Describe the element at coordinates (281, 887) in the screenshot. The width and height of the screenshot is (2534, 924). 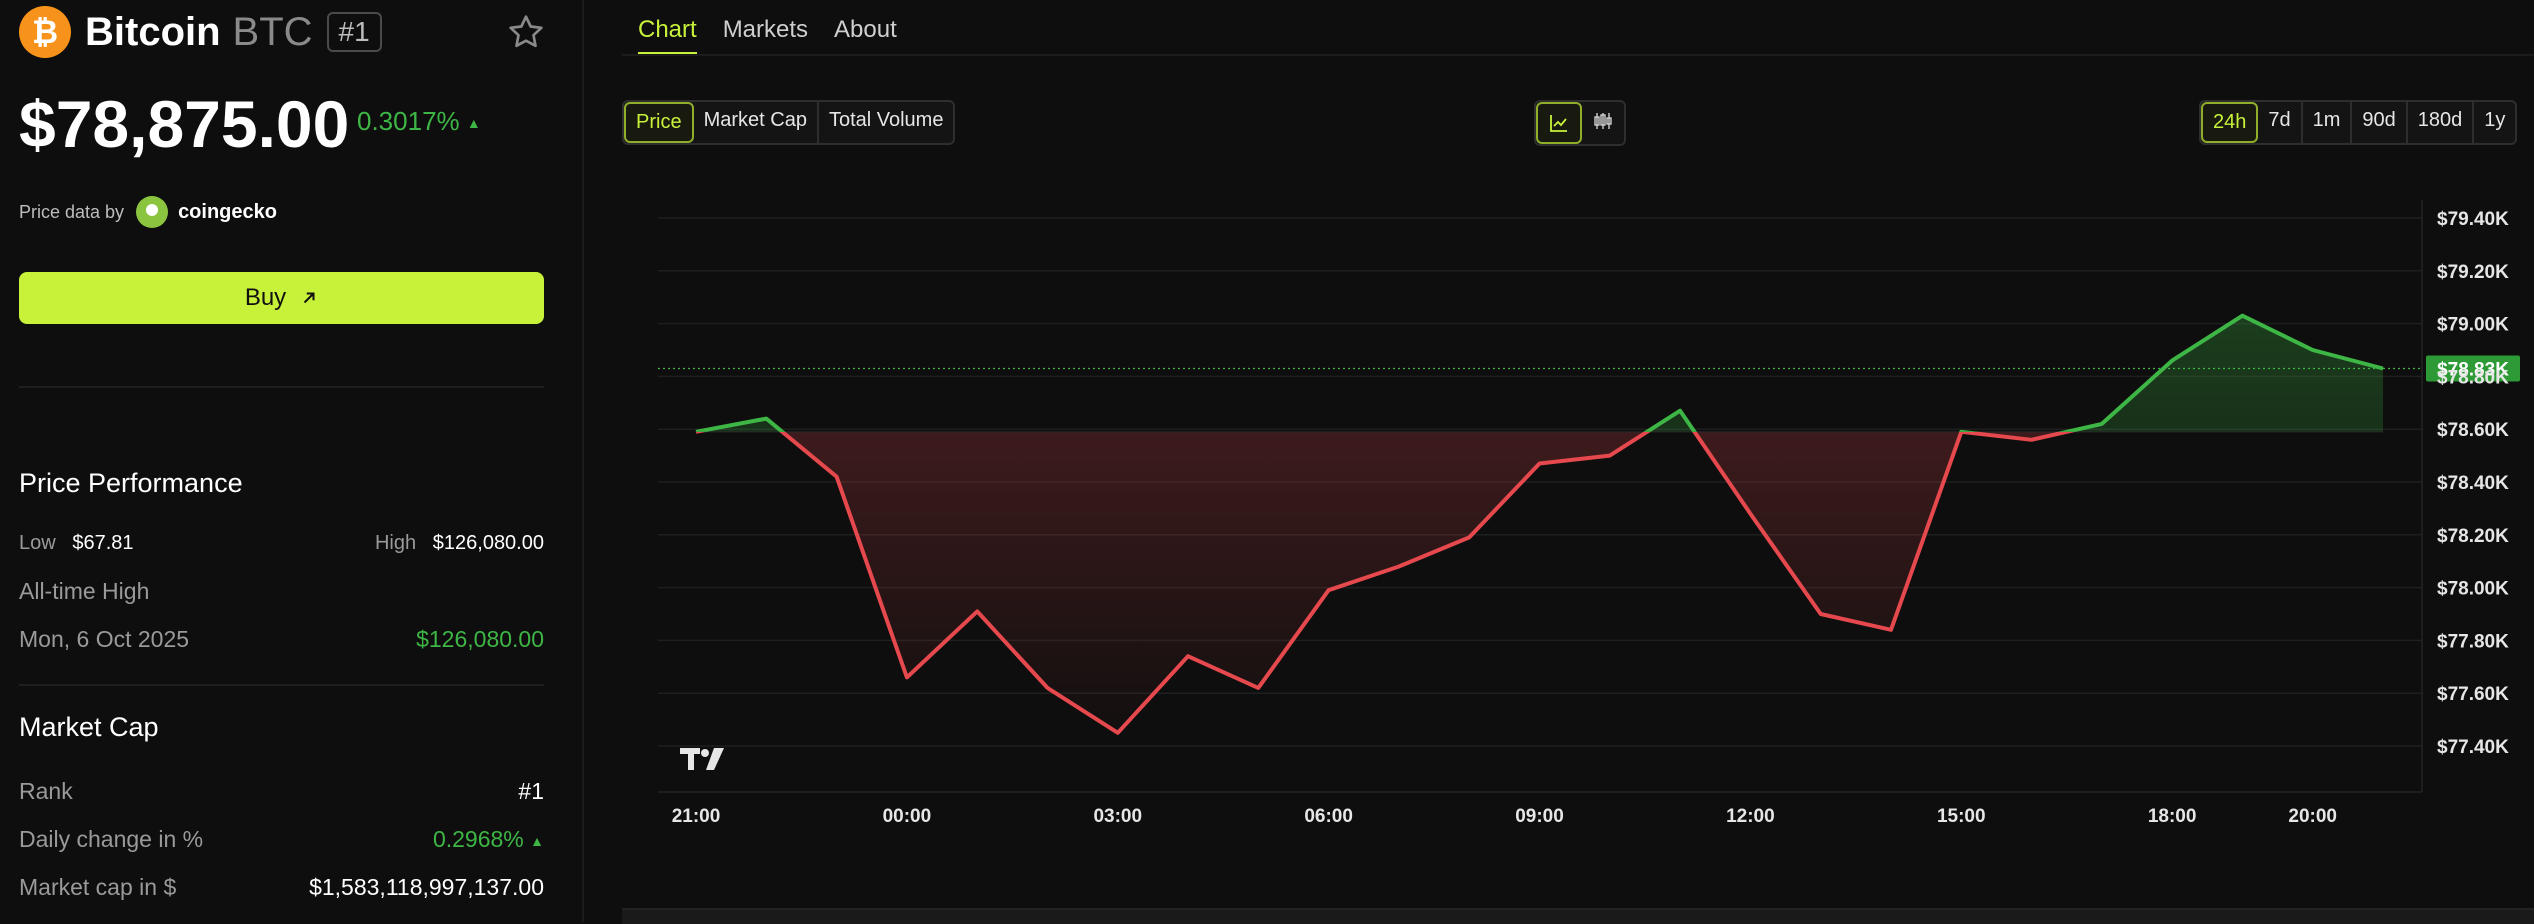
I see `market-cap-row: Market cap in $ $1,583,118,997,137.00` at that location.